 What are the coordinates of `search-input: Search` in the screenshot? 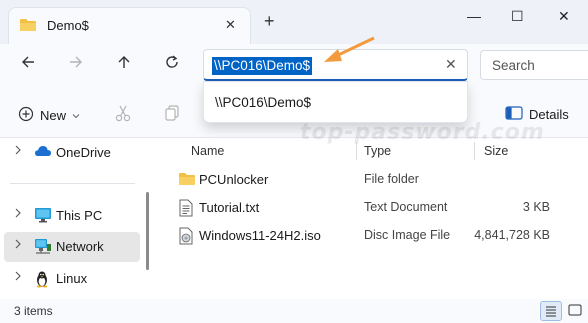 It's located at (534, 65).